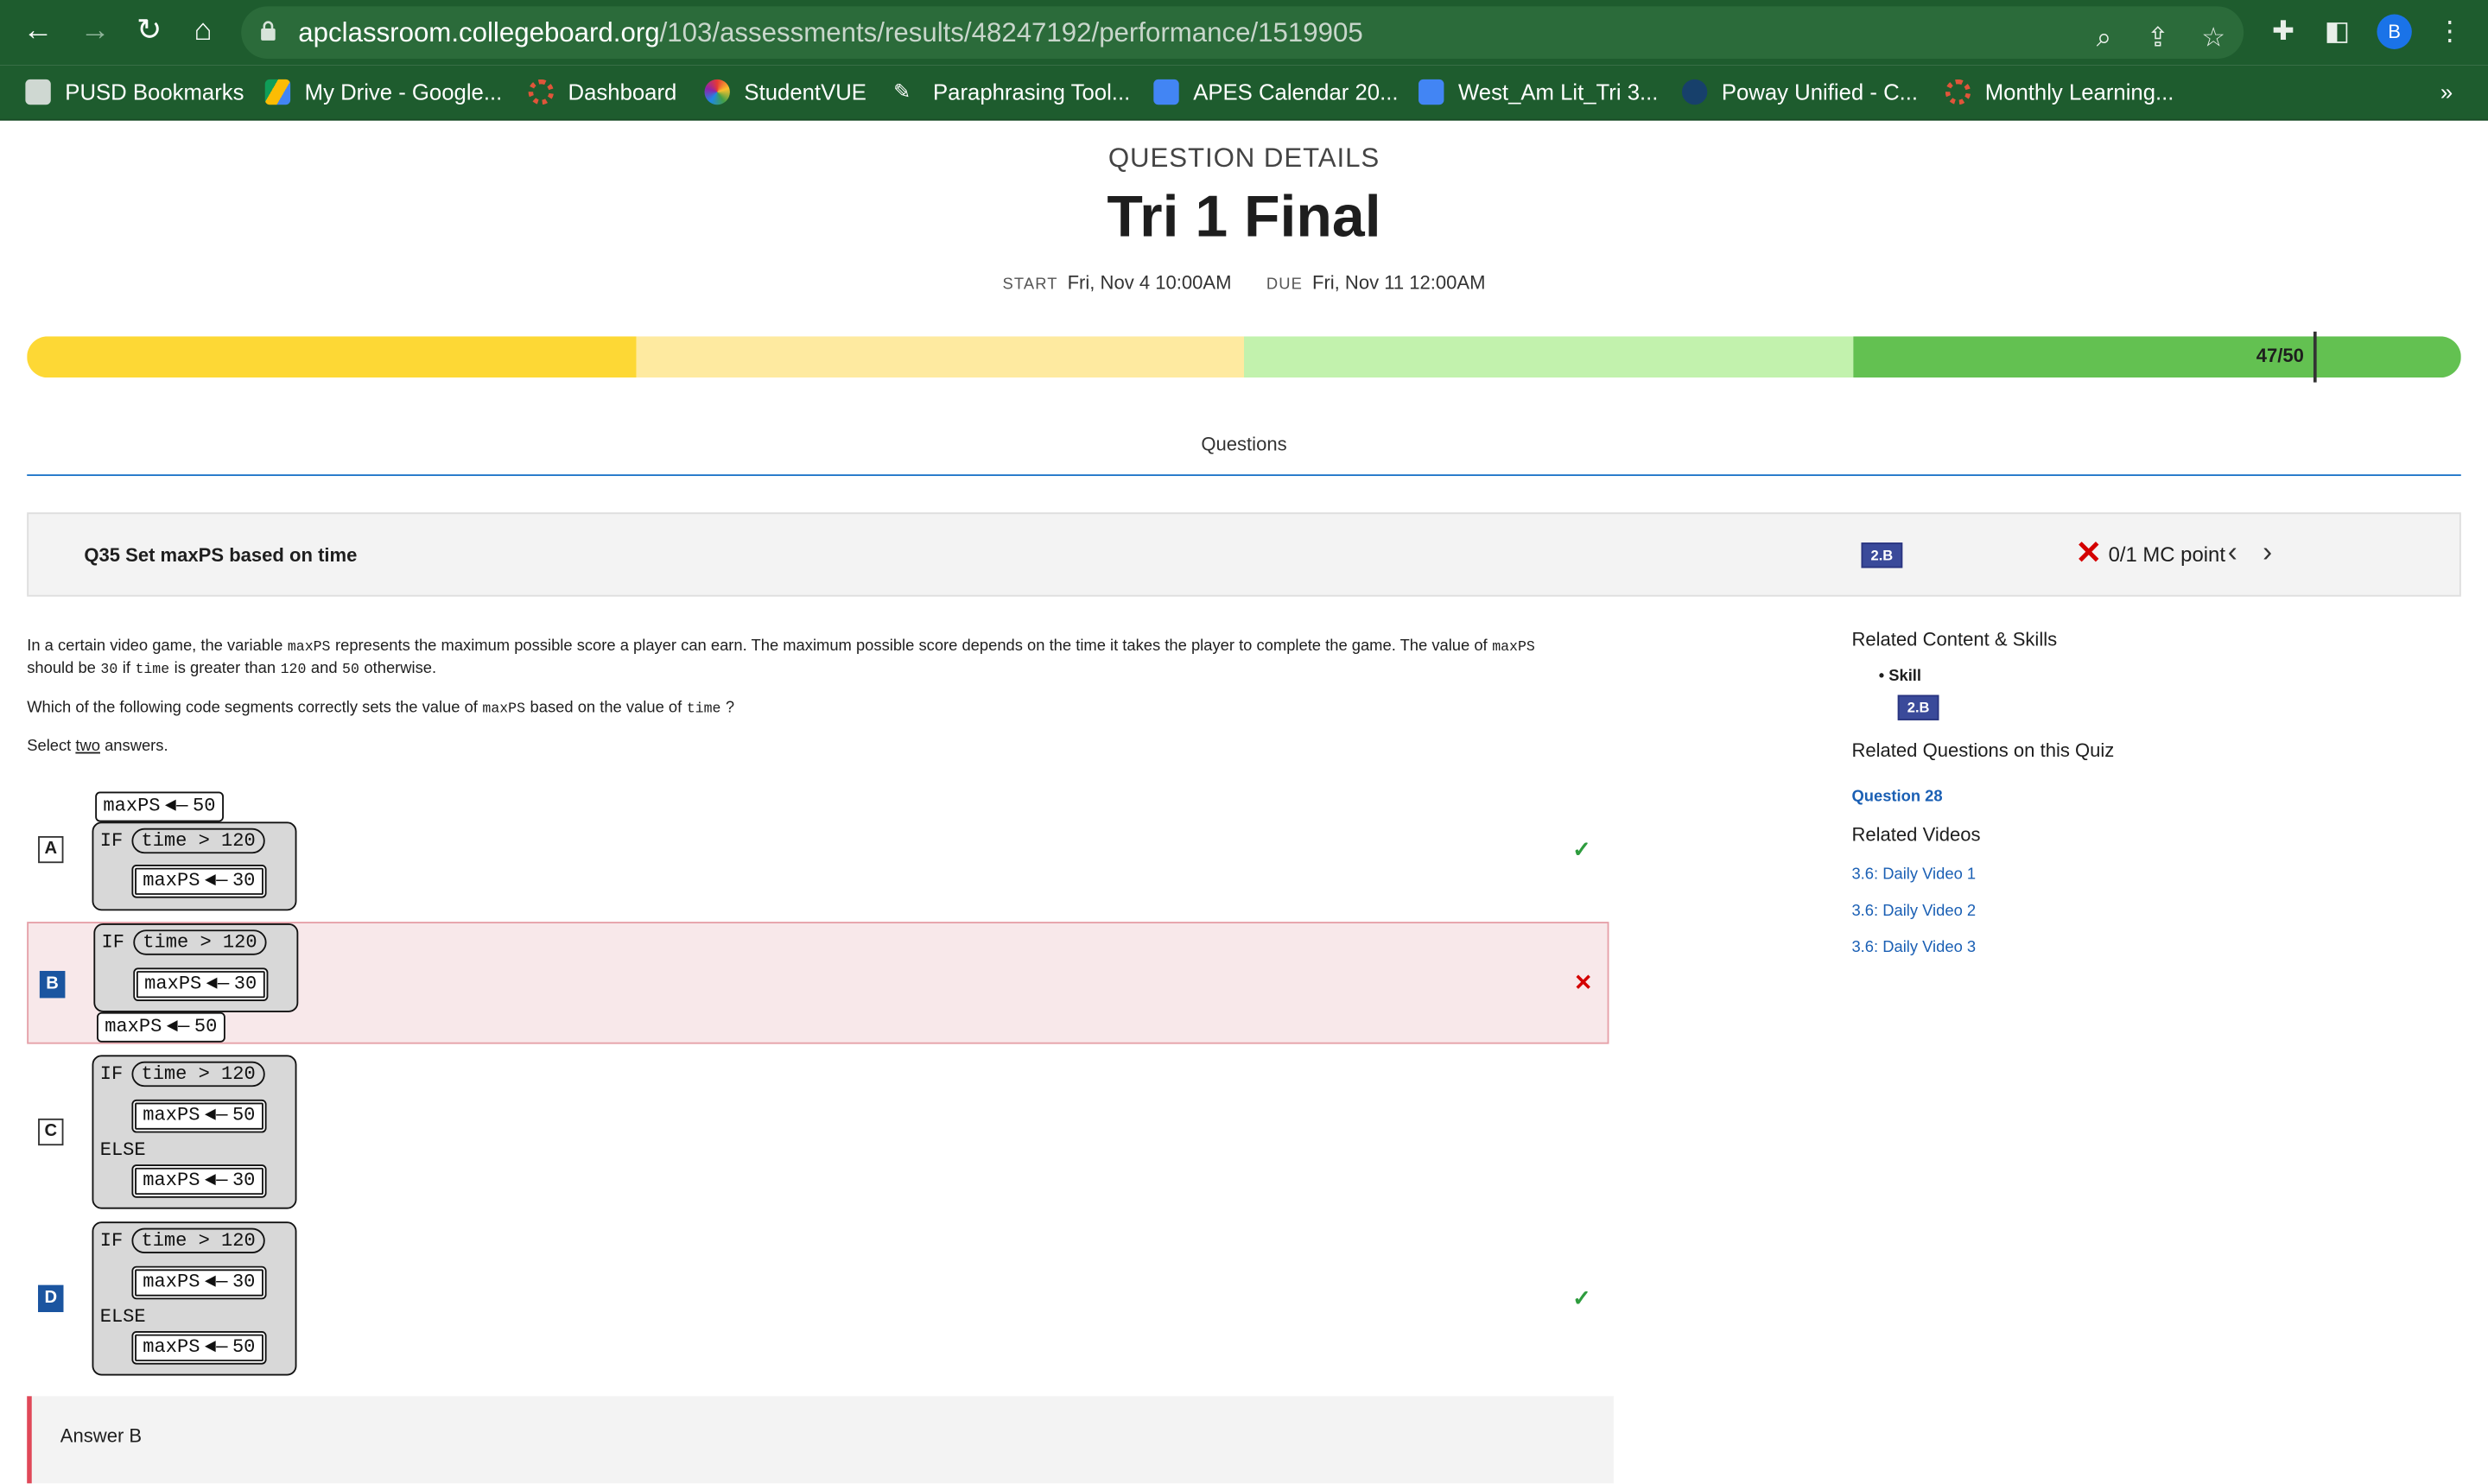 The image size is (2488, 1484). Describe the element at coordinates (2283, 32) in the screenshot. I see `extensions-icon: ✚` at that location.